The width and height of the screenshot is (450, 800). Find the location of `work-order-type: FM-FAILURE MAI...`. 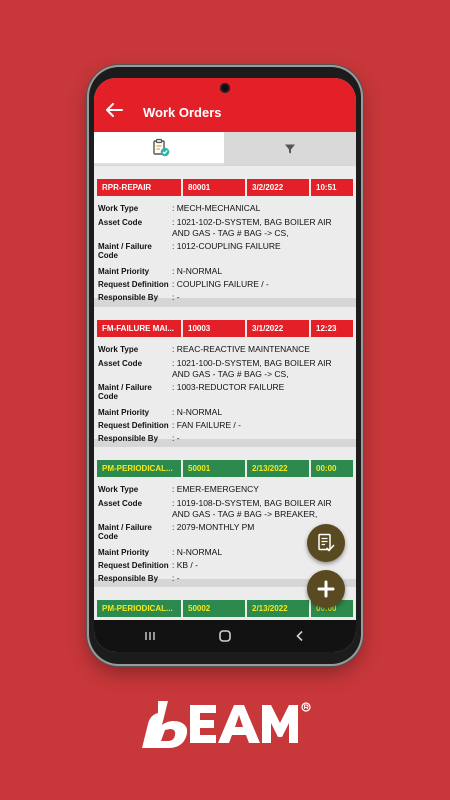

work-order-type: FM-FAILURE MAI... is located at coordinates (139, 328).